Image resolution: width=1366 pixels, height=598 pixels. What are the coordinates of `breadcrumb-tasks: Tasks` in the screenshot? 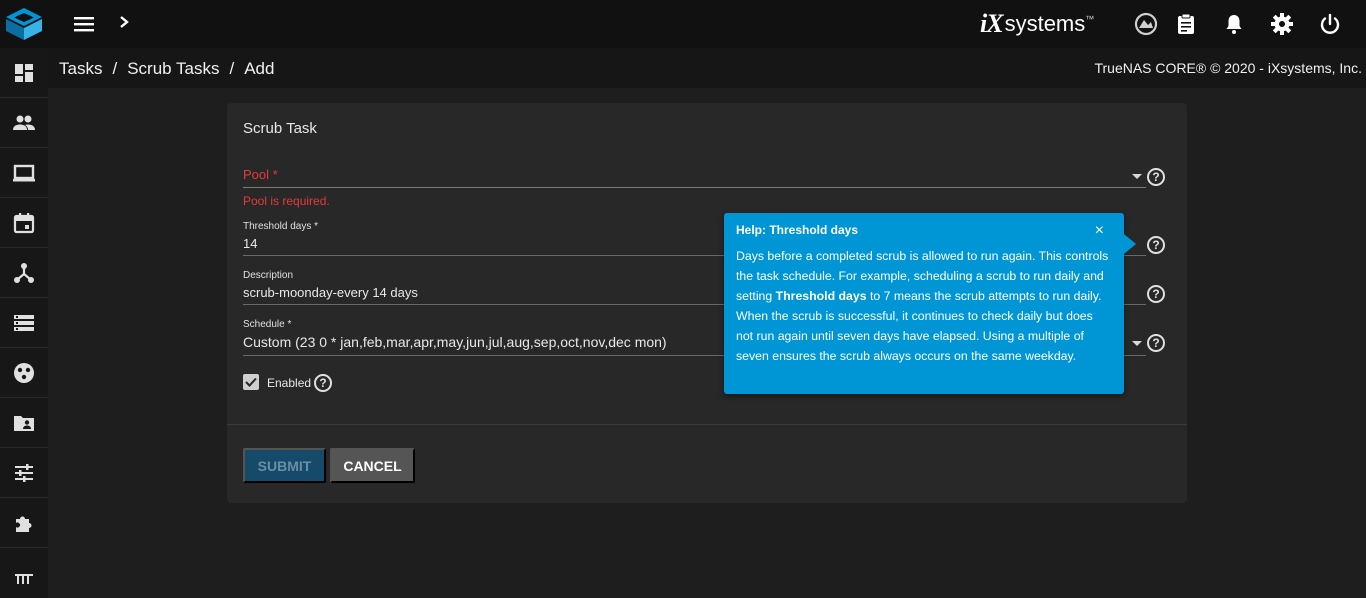 It's located at (80, 69).